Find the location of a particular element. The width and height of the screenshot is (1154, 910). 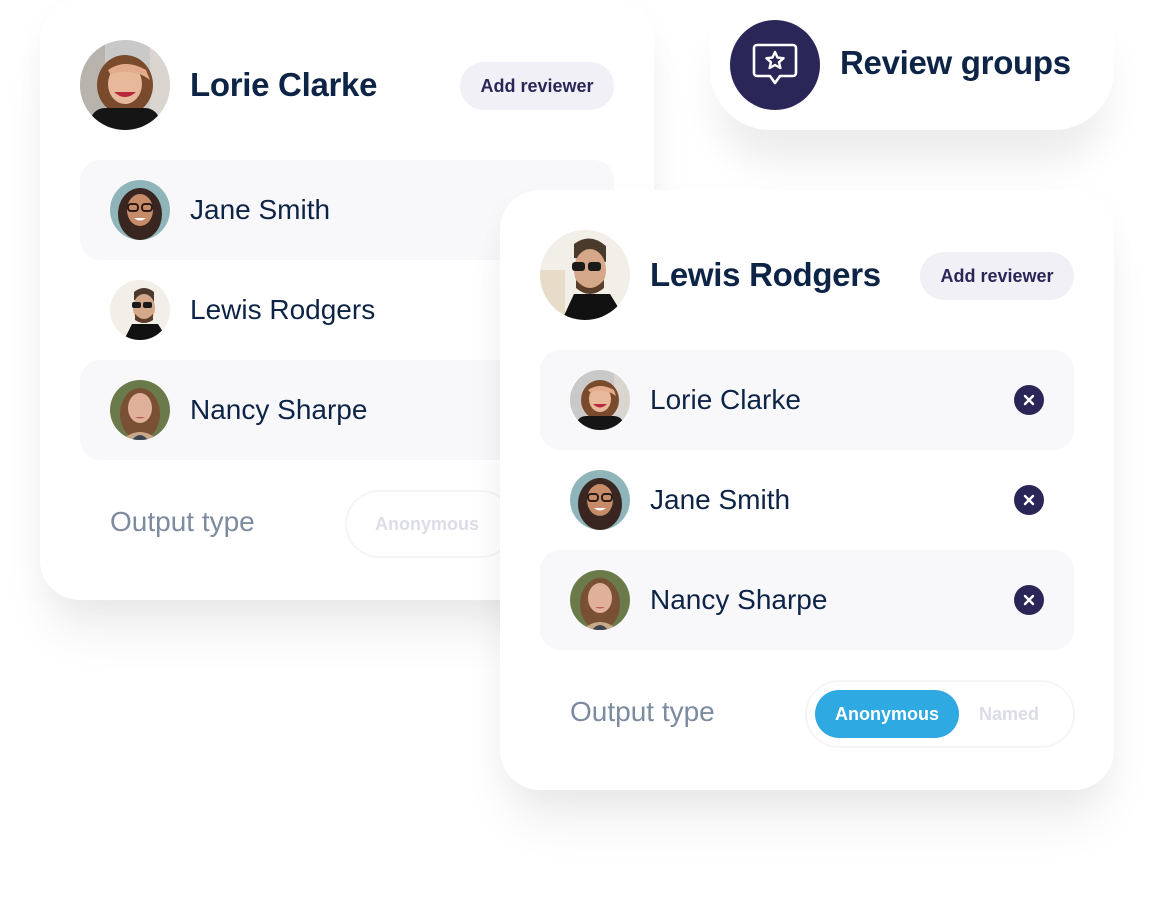

card-owner-name: Lorie Clarke is located at coordinates (284, 84).